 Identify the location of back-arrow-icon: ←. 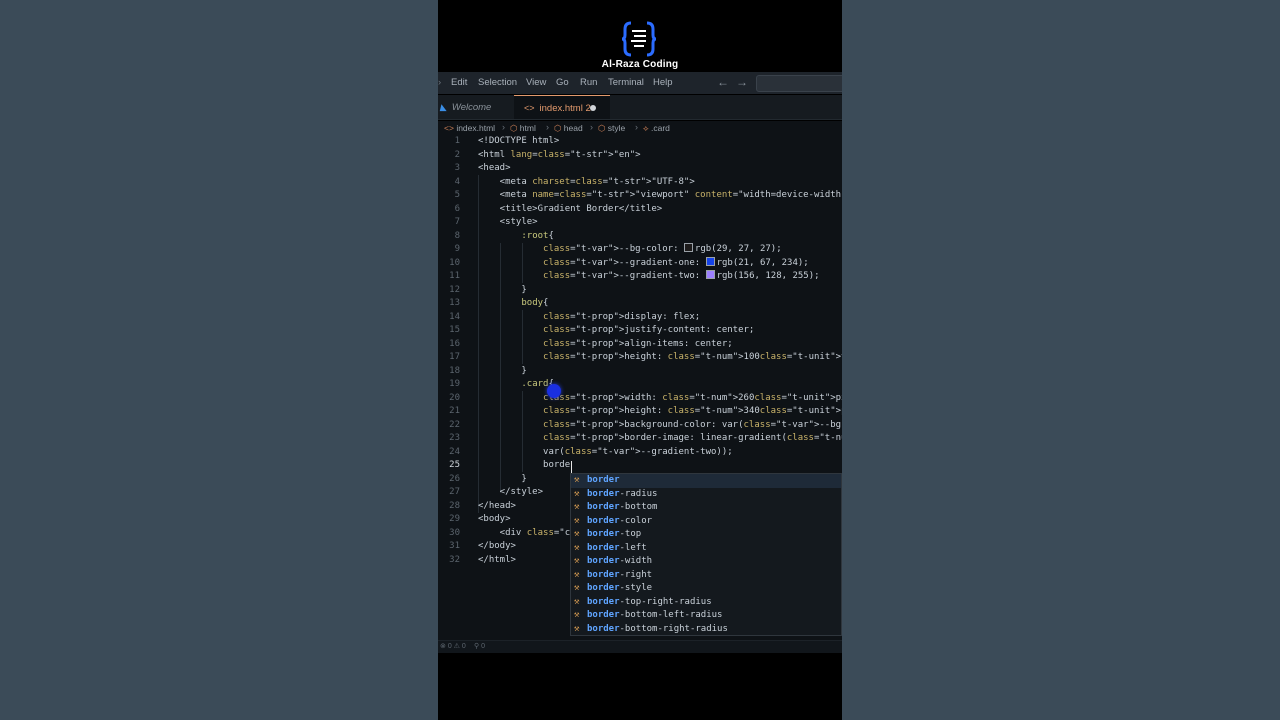
(723, 82).